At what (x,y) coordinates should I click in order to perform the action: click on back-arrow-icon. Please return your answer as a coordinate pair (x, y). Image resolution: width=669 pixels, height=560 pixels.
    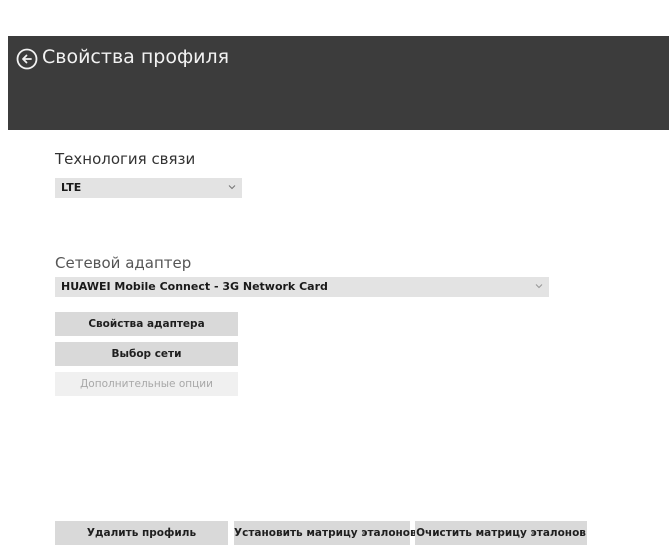
    Looking at the image, I should click on (27, 59).